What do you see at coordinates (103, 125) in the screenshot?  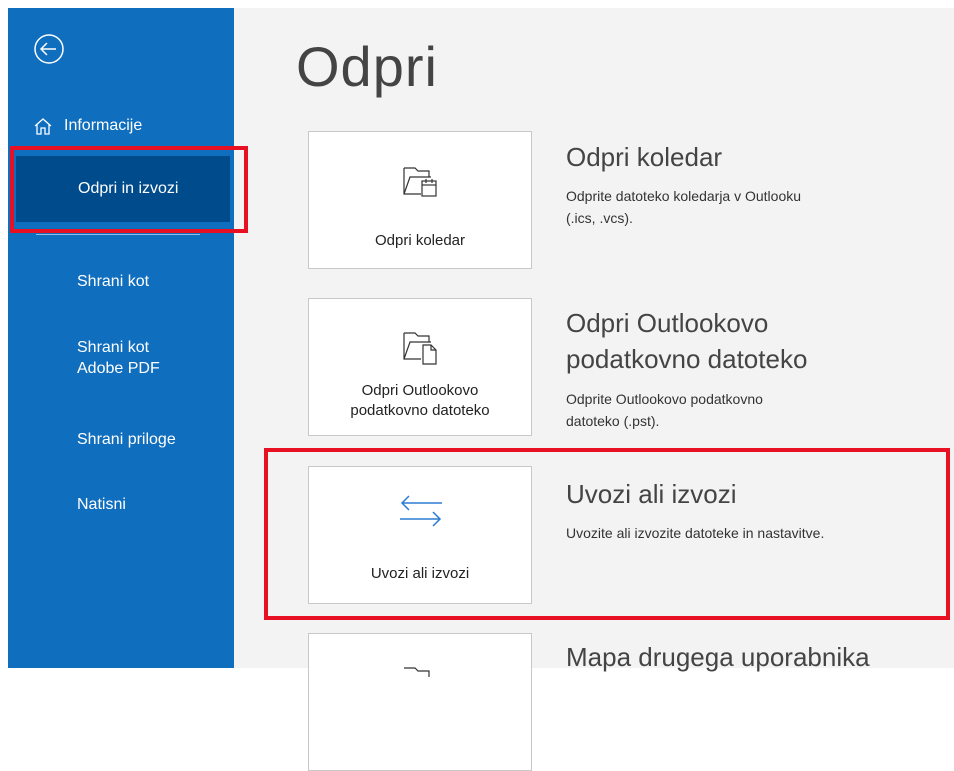 I see `sidebar-item-label: Informacije` at bounding box center [103, 125].